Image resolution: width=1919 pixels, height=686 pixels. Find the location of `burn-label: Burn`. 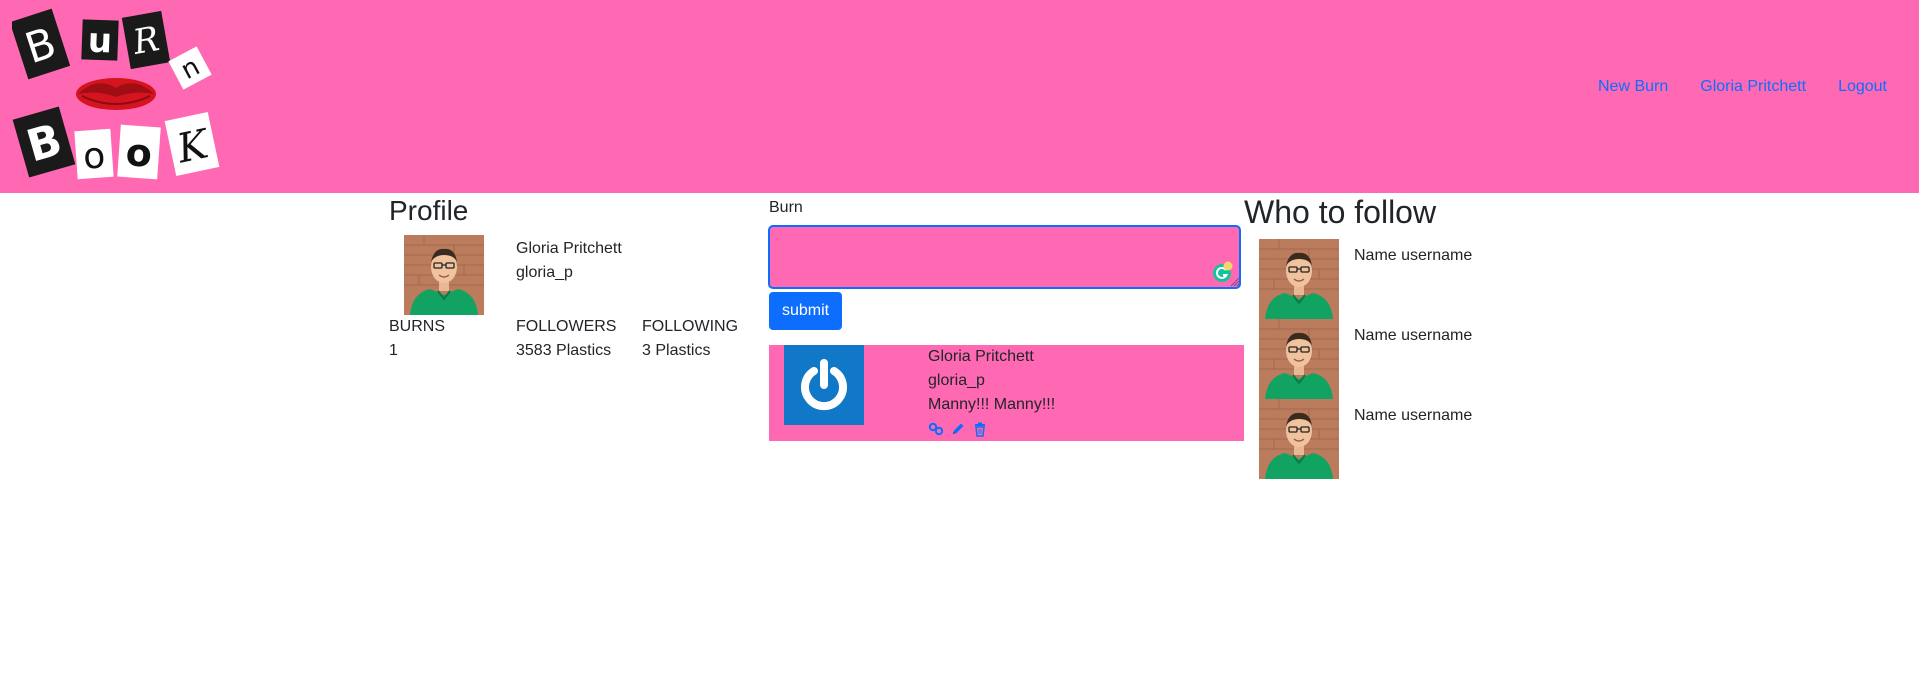

burn-label: Burn is located at coordinates (786, 207).